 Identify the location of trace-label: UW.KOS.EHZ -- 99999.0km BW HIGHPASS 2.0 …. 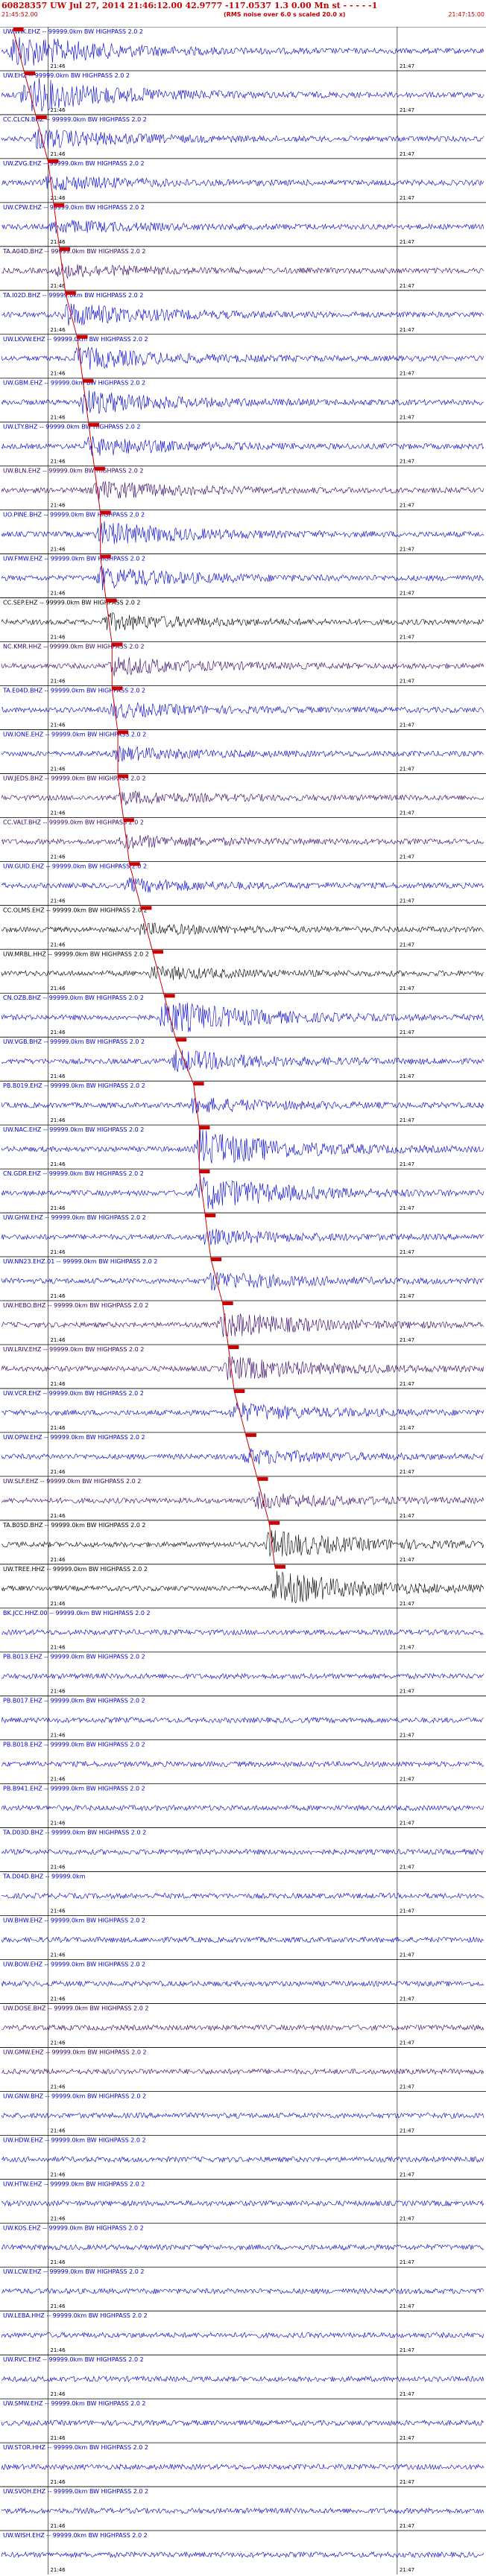
(74, 2228).